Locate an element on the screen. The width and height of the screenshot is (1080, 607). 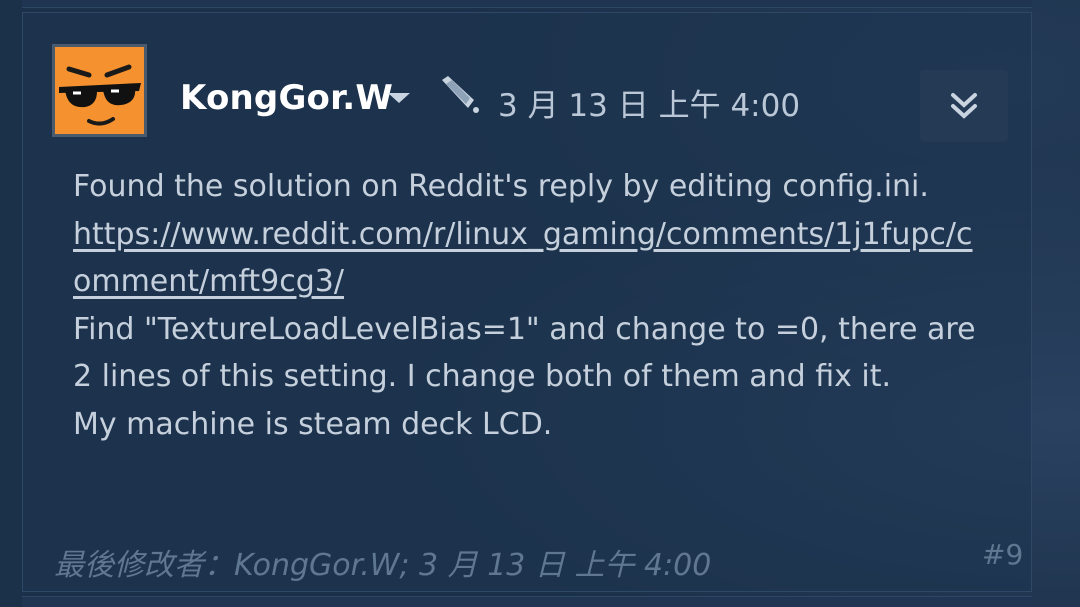
steam-deck-device-icon is located at coordinates (458, 94).